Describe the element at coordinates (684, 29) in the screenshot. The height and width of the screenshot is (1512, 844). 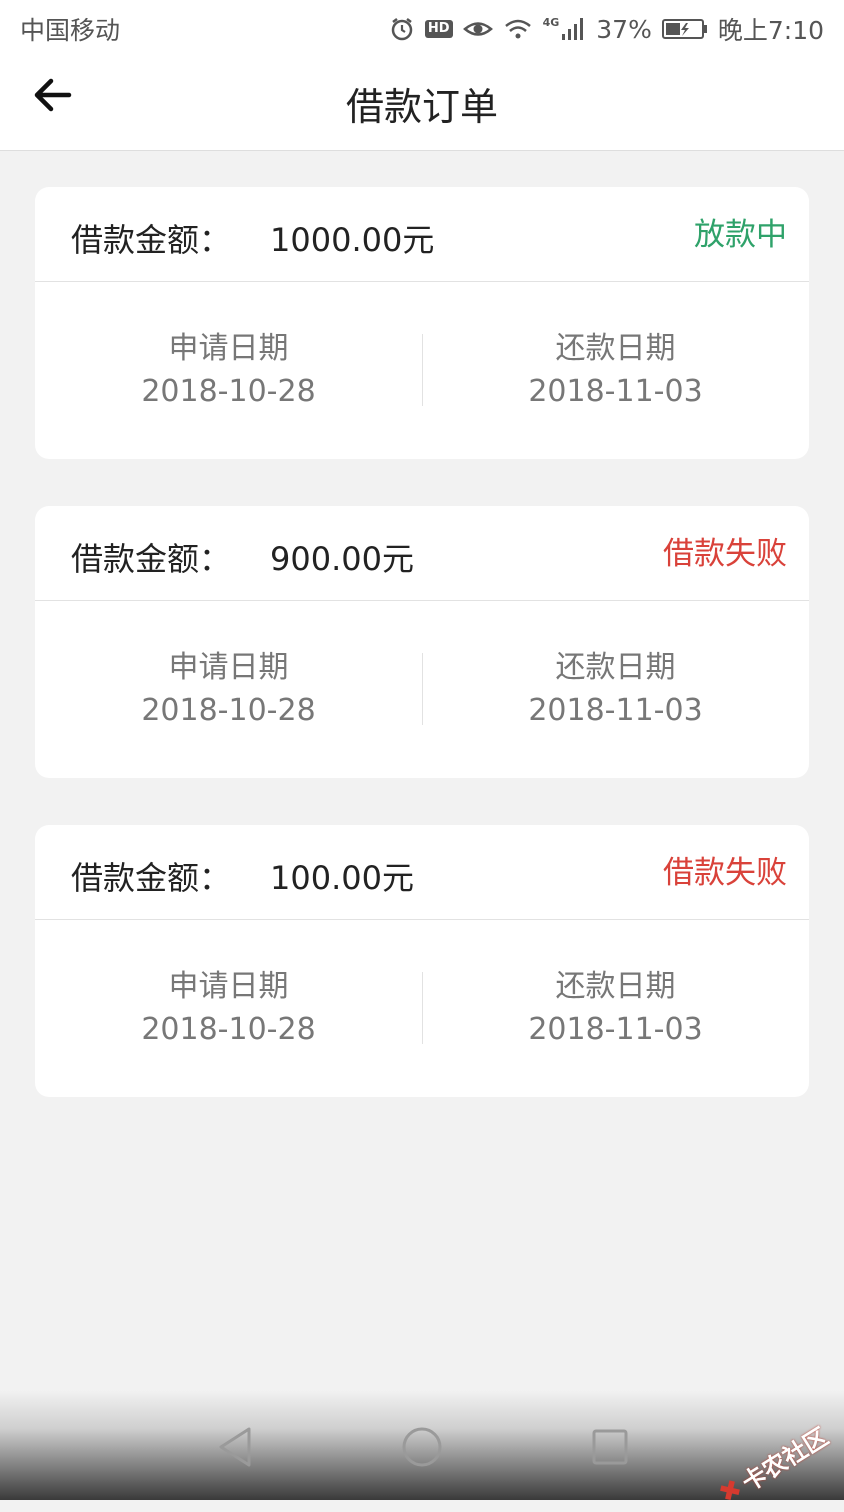
I see `battery-icon` at that location.